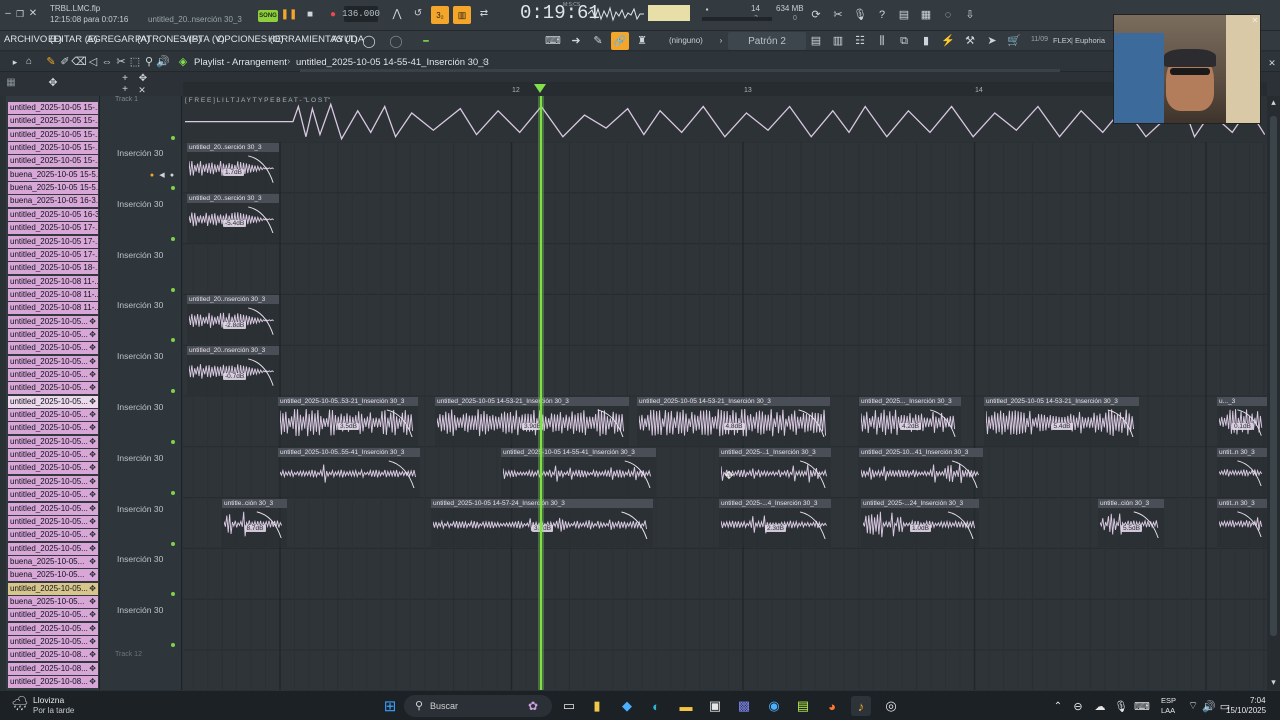  What do you see at coordinates (1014, 41) in the screenshot?
I see `cart-icon: 🛒` at bounding box center [1014, 41].